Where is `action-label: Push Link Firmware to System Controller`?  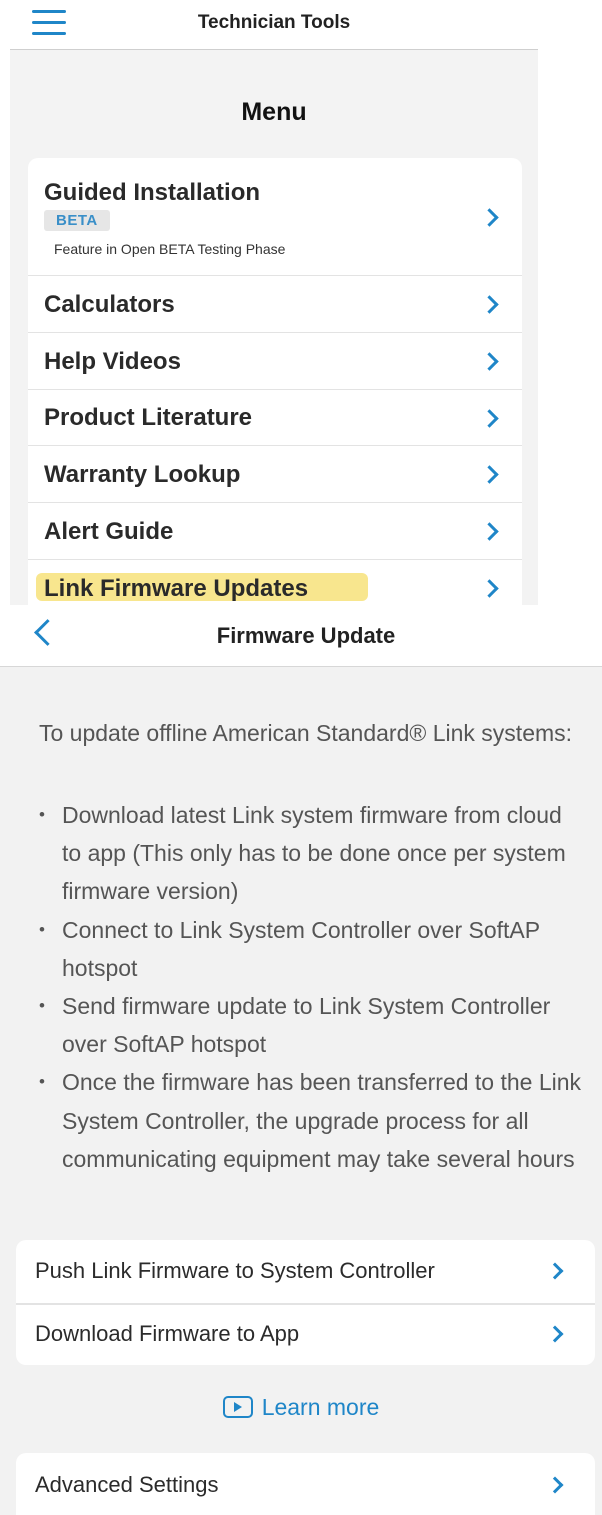
action-label: Push Link Firmware to System Controller is located at coordinates (235, 1270).